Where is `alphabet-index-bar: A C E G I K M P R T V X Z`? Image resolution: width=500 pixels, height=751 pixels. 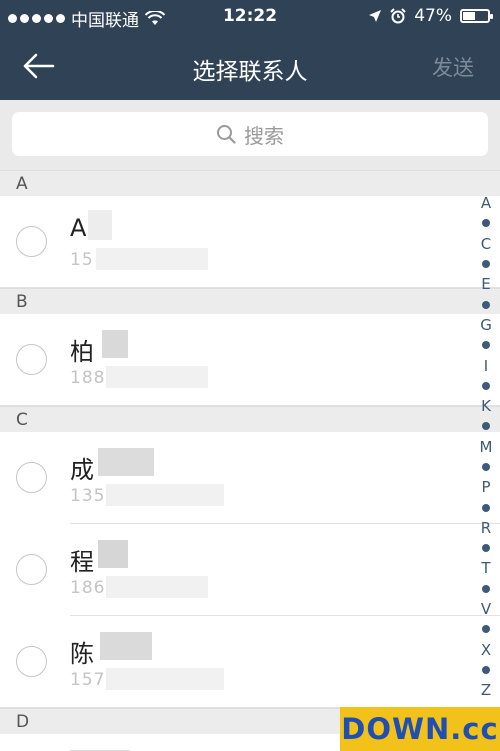 alphabet-index-bar: A C E G I K M P R T V X Z is located at coordinates (486, 446).